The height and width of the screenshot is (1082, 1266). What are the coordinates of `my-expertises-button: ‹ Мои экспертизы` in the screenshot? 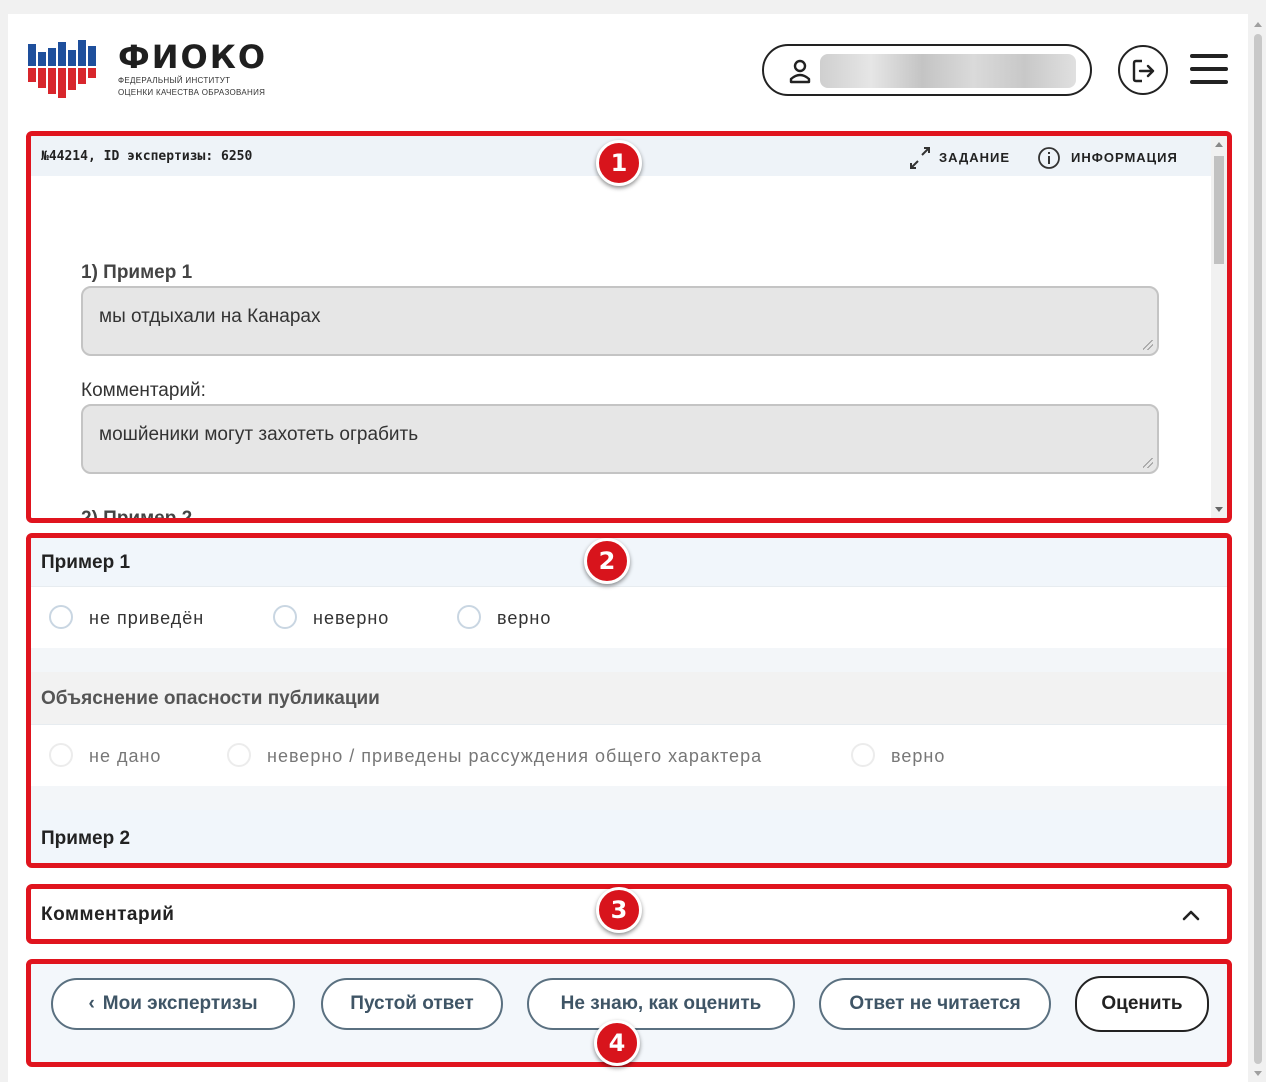 It's located at (173, 1004).